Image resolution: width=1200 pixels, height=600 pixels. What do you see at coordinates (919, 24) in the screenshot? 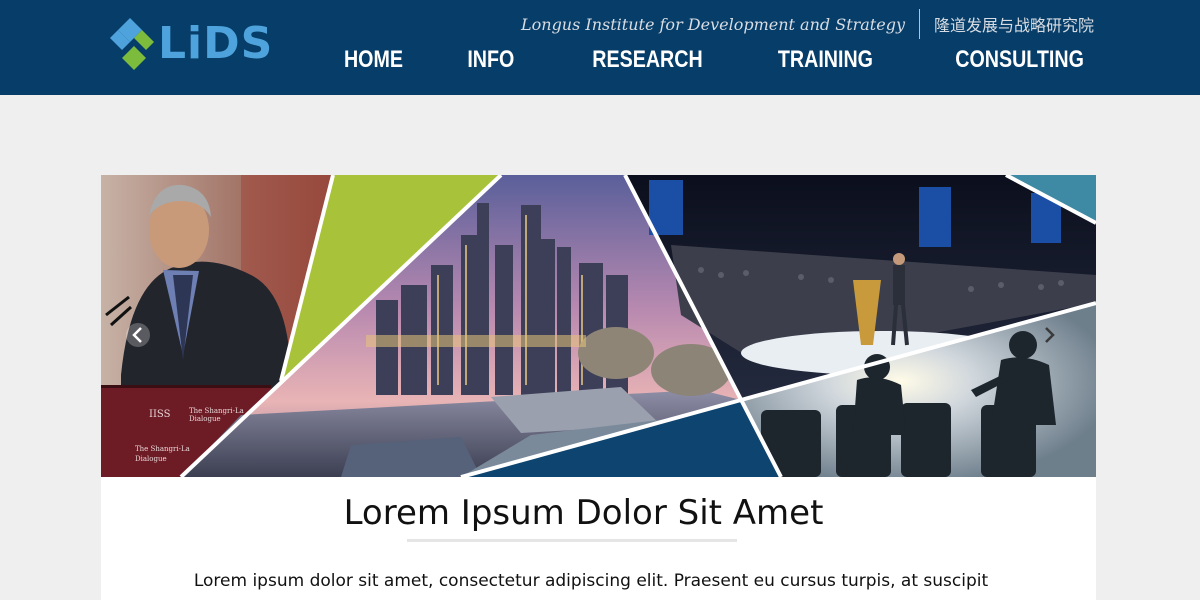
I see `tagline-divider` at bounding box center [919, 24].